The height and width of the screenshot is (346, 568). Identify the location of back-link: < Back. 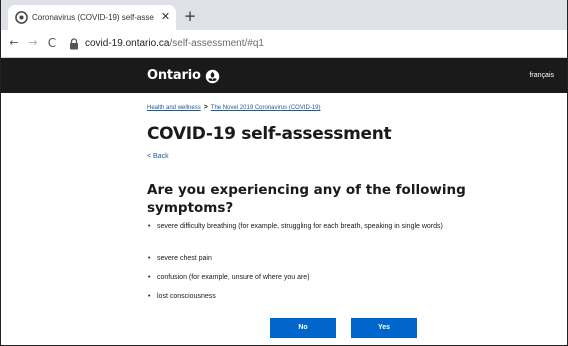
(158, 156).